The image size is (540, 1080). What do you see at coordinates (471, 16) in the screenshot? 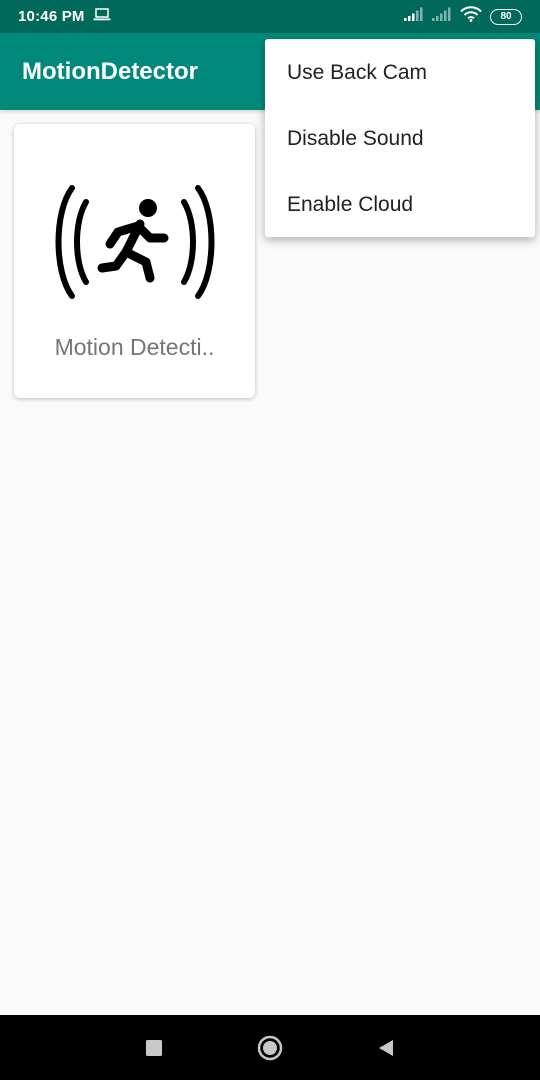
I see `wifi-icon` at bounding box center [471, 16].